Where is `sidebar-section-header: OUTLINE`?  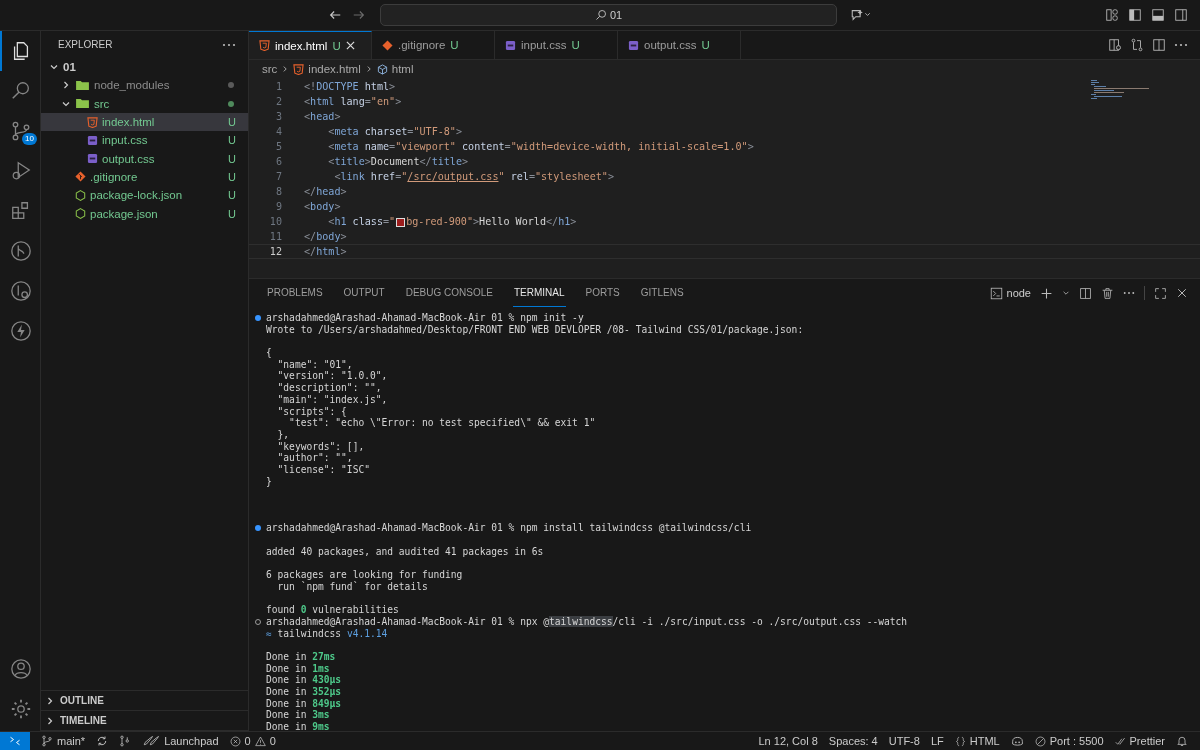 sidebar-section-header: OUTLINE is located at coordinates (144, 701).